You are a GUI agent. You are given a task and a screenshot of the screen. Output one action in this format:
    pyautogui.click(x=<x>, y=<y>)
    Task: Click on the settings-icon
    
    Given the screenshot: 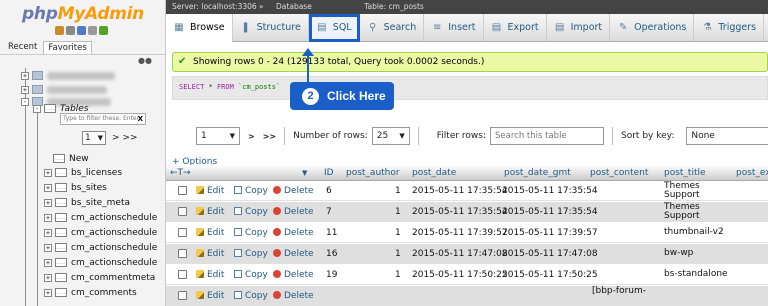 What is the action you would take?
    pyautogui.click(x=92, y=30)
    